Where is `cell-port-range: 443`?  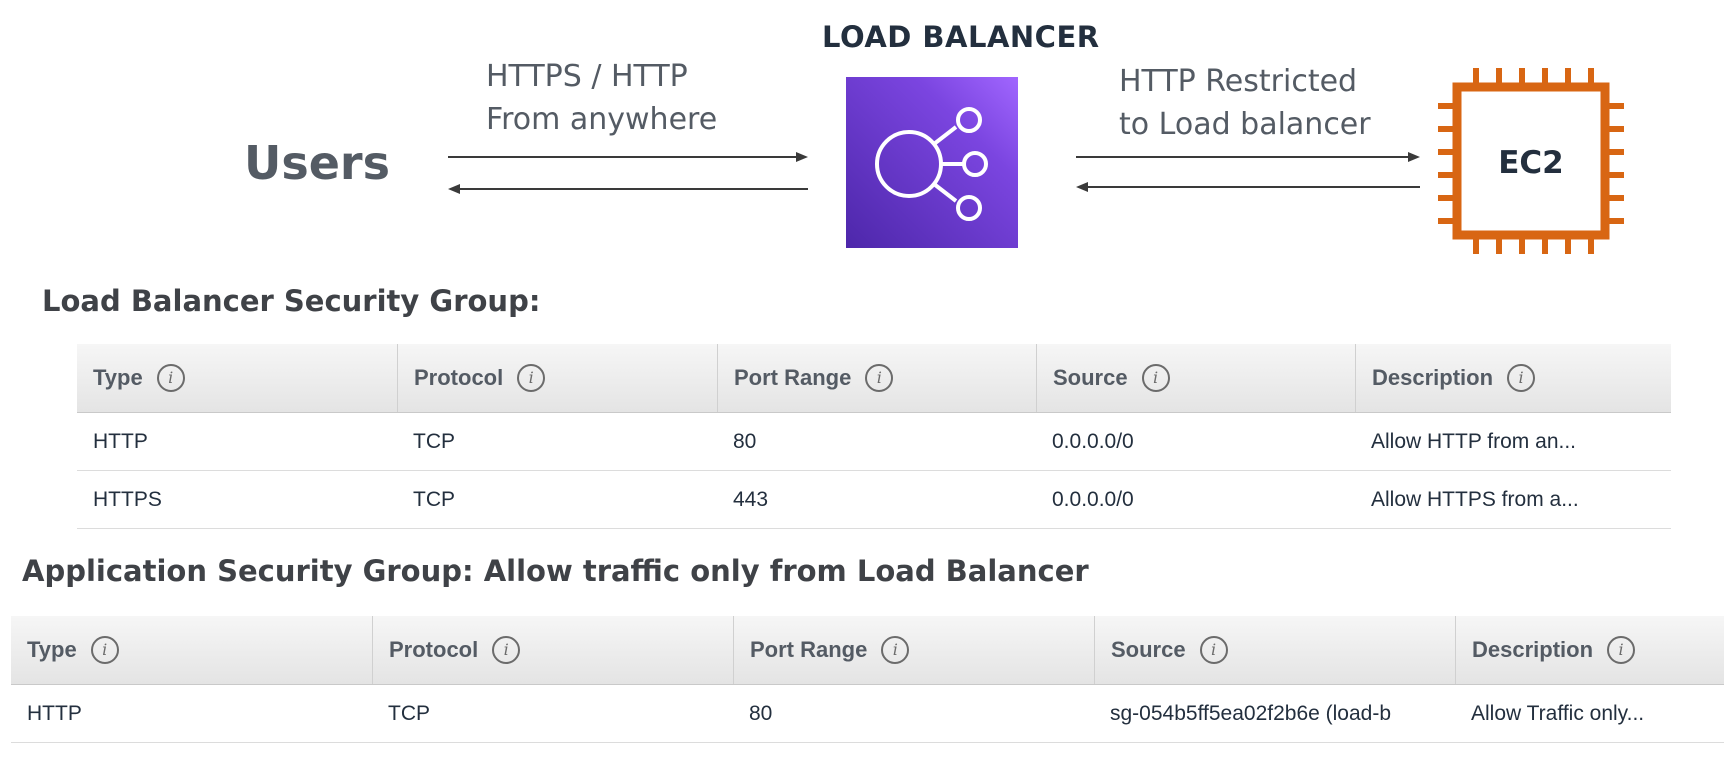 cell-port-range: 443 is located at coordinates (876, 499).